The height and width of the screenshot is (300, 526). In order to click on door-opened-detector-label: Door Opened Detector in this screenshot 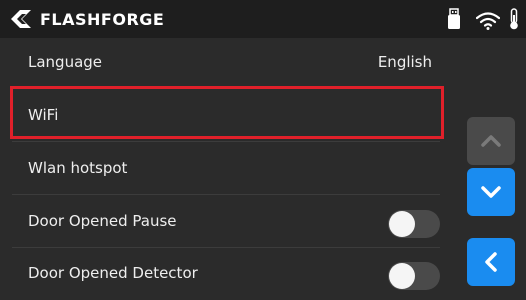, I will do `click(113, 273)`.